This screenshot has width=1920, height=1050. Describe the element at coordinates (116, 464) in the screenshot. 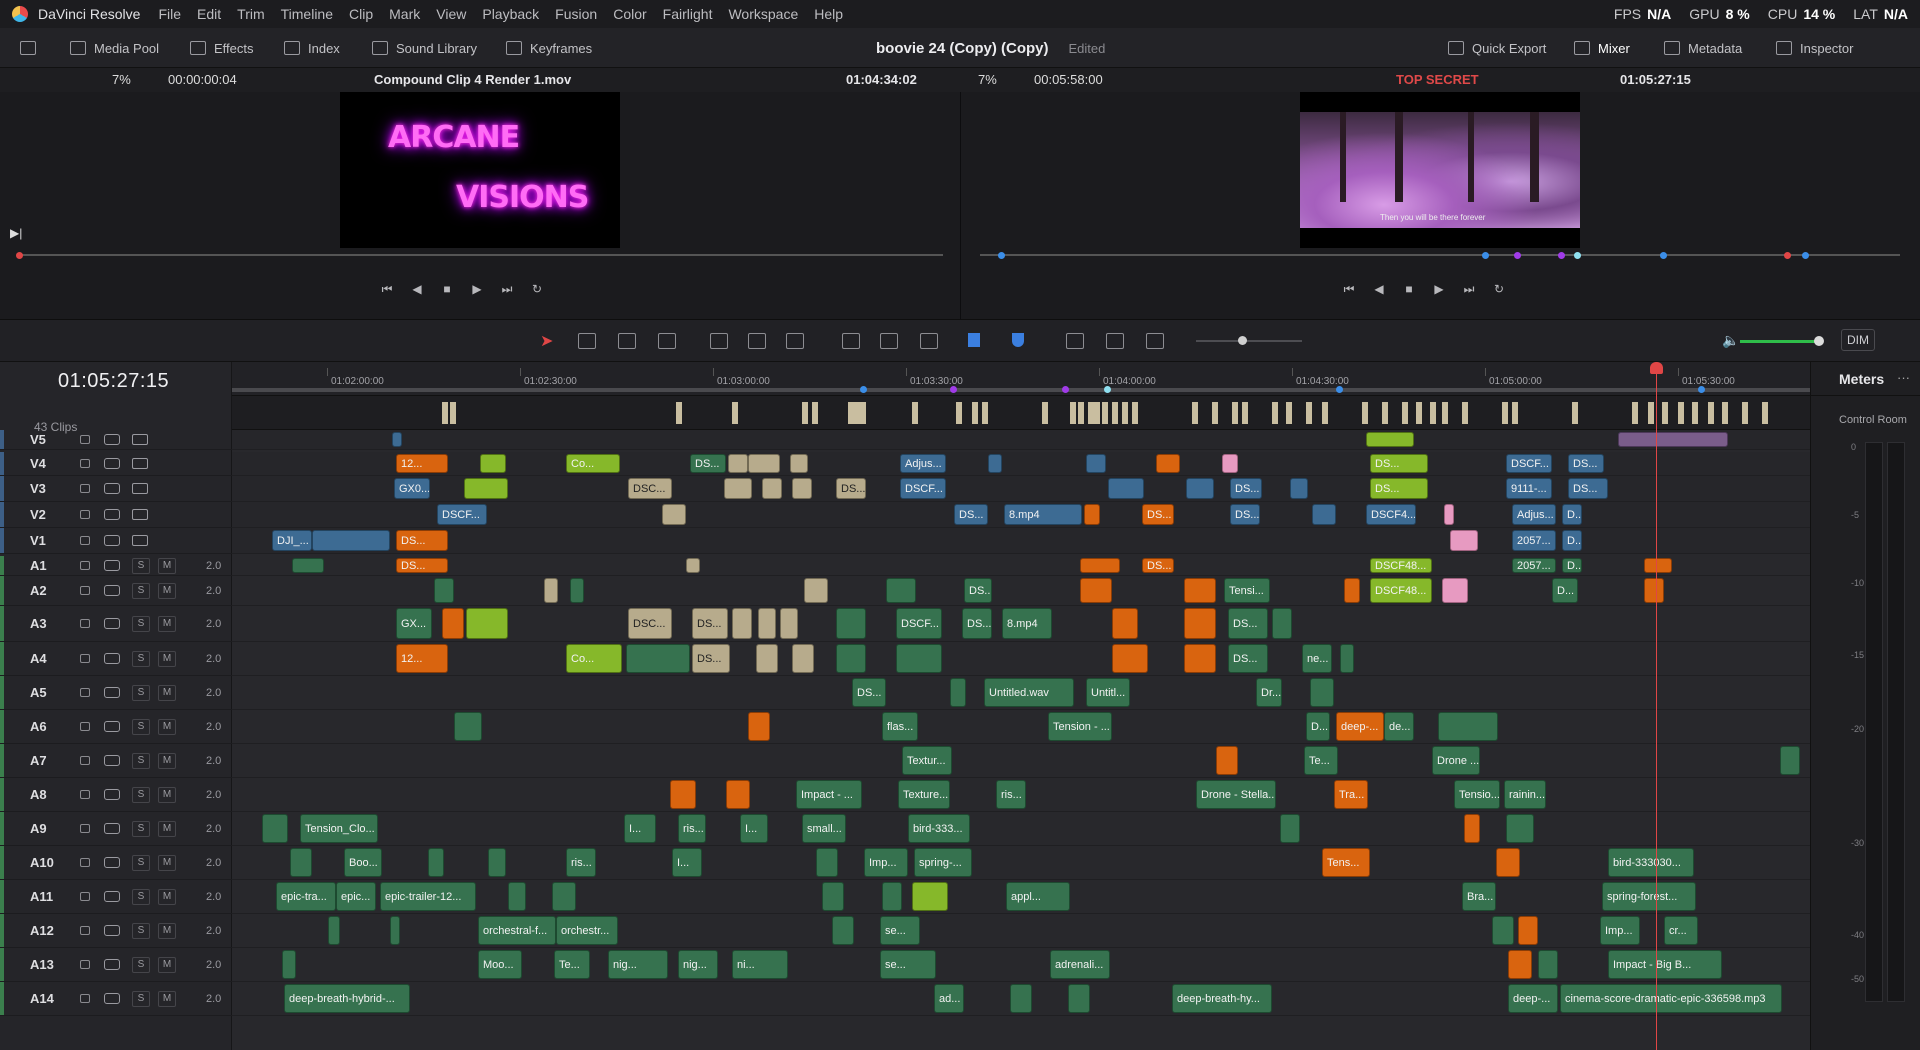

I see `track-header: V4` at that location.